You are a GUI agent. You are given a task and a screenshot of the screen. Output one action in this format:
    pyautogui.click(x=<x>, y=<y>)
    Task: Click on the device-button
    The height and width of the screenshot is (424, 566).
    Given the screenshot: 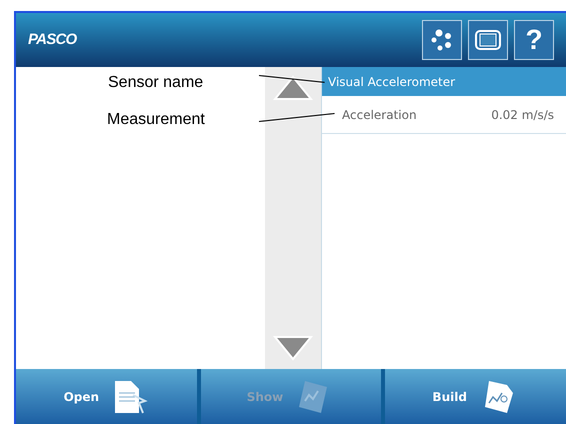 What is the action you would take?
    pyautogui.click(x=488, y=40)
    